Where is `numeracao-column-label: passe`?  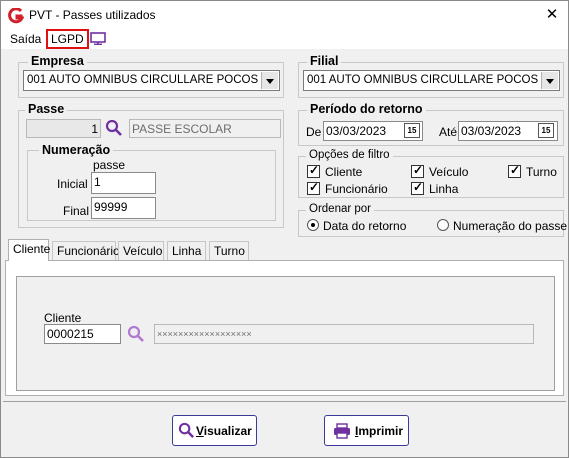
numeracao-column-label: passe is located at coordinates (109, 165).